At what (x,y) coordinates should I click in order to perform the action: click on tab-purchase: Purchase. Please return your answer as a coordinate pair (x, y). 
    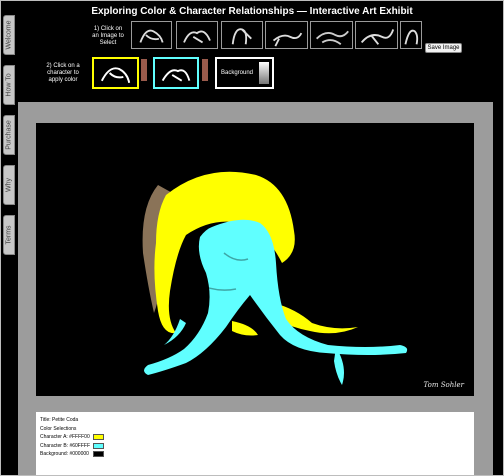
    Looking at the image, I should click on (9, 135).